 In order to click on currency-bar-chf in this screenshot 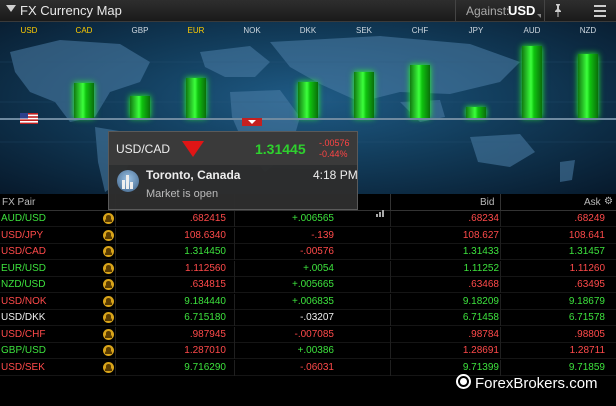, I will do `click(420, 91)`.